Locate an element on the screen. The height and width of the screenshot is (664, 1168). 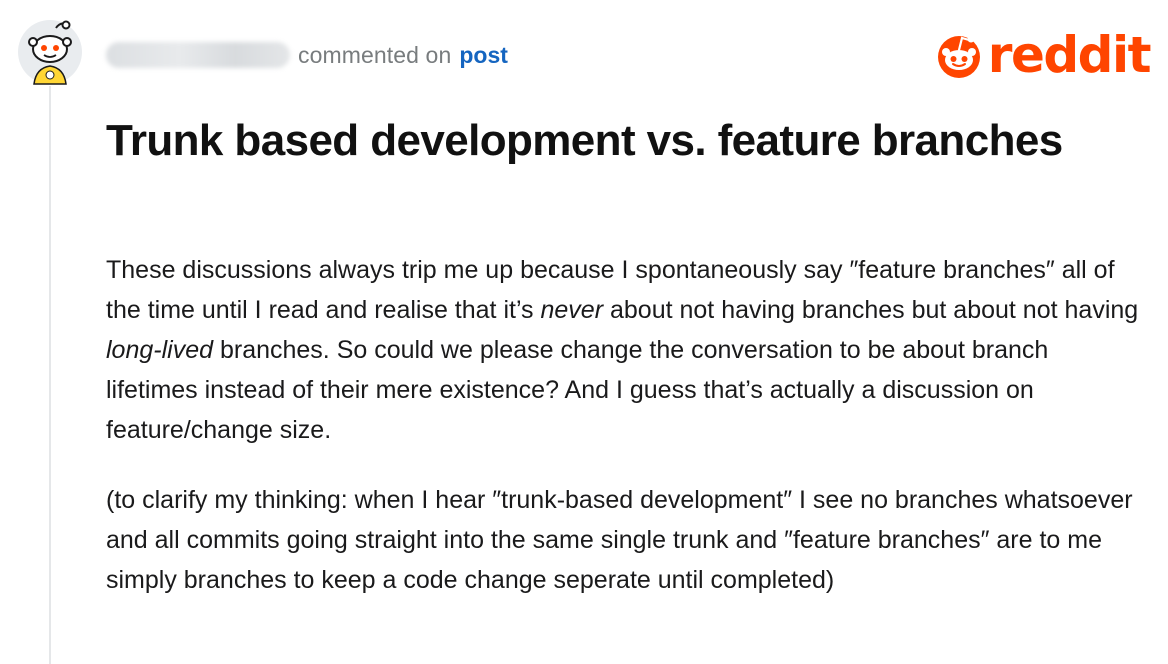
commented-on-label: commented on is located at coordinates (375, 54).